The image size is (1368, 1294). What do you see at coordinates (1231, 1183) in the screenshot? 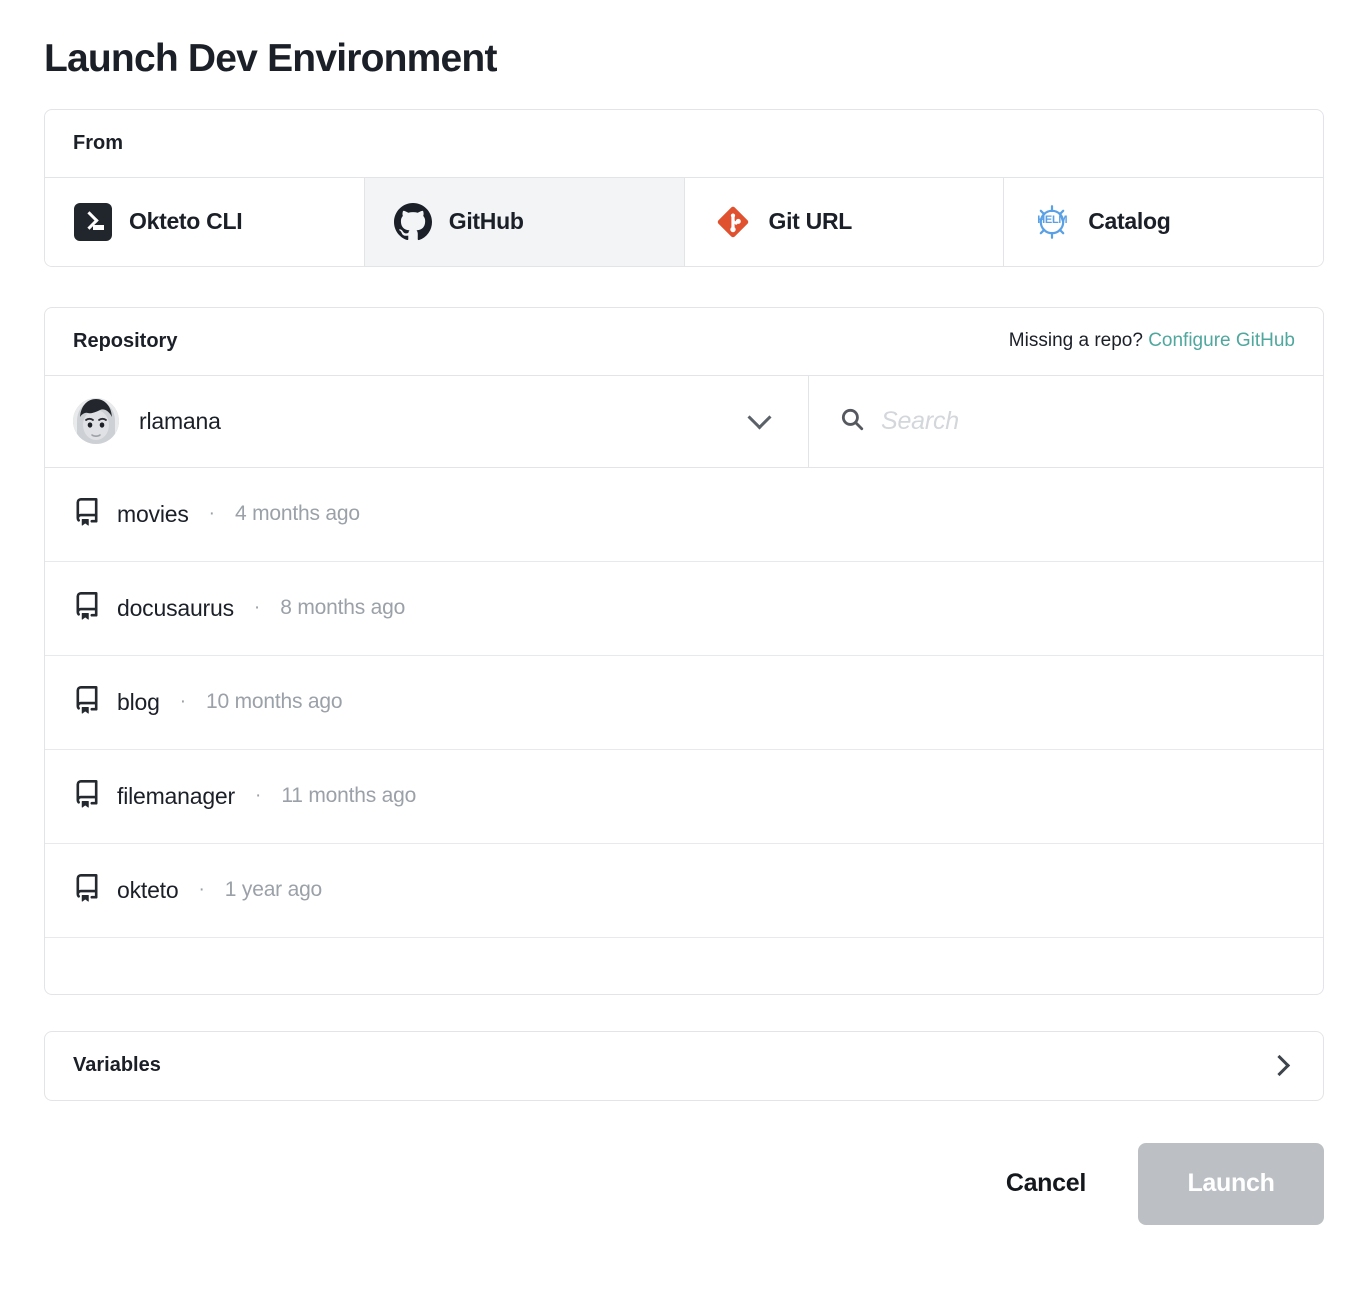
I see `launch-button: Launch` at bounding box center [1231, 1183].